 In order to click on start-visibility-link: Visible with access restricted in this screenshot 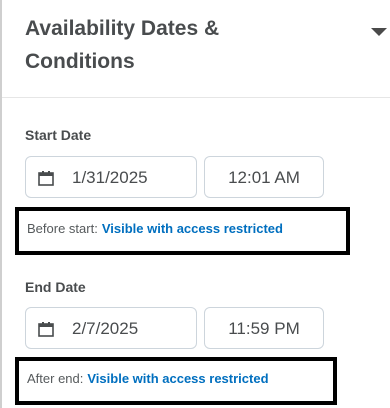, I will do `click(192, 228)`.